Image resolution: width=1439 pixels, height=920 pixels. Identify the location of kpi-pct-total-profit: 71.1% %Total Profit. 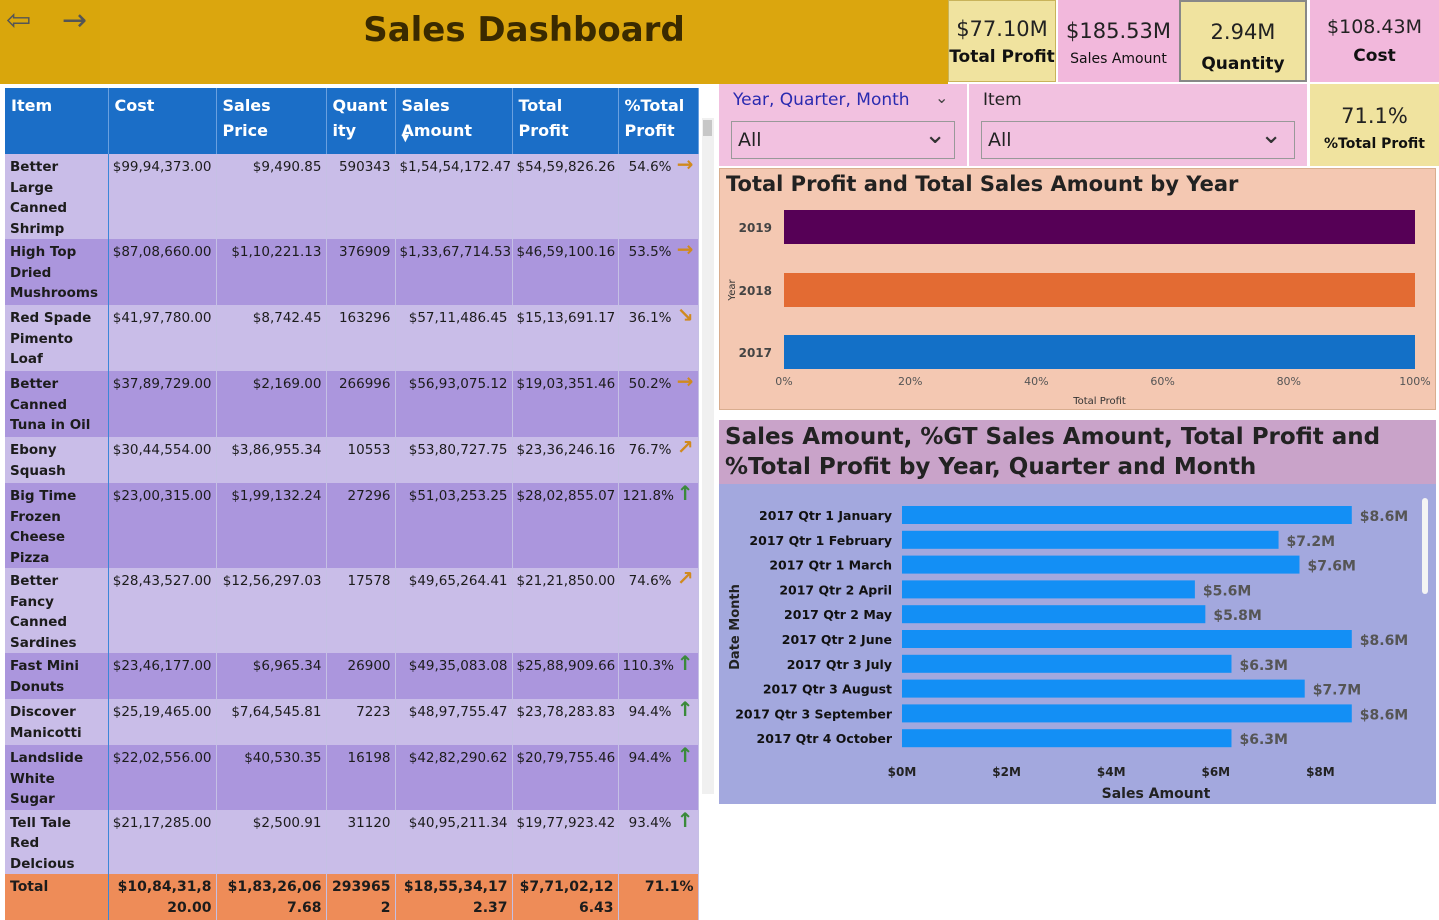
(1374, 125).